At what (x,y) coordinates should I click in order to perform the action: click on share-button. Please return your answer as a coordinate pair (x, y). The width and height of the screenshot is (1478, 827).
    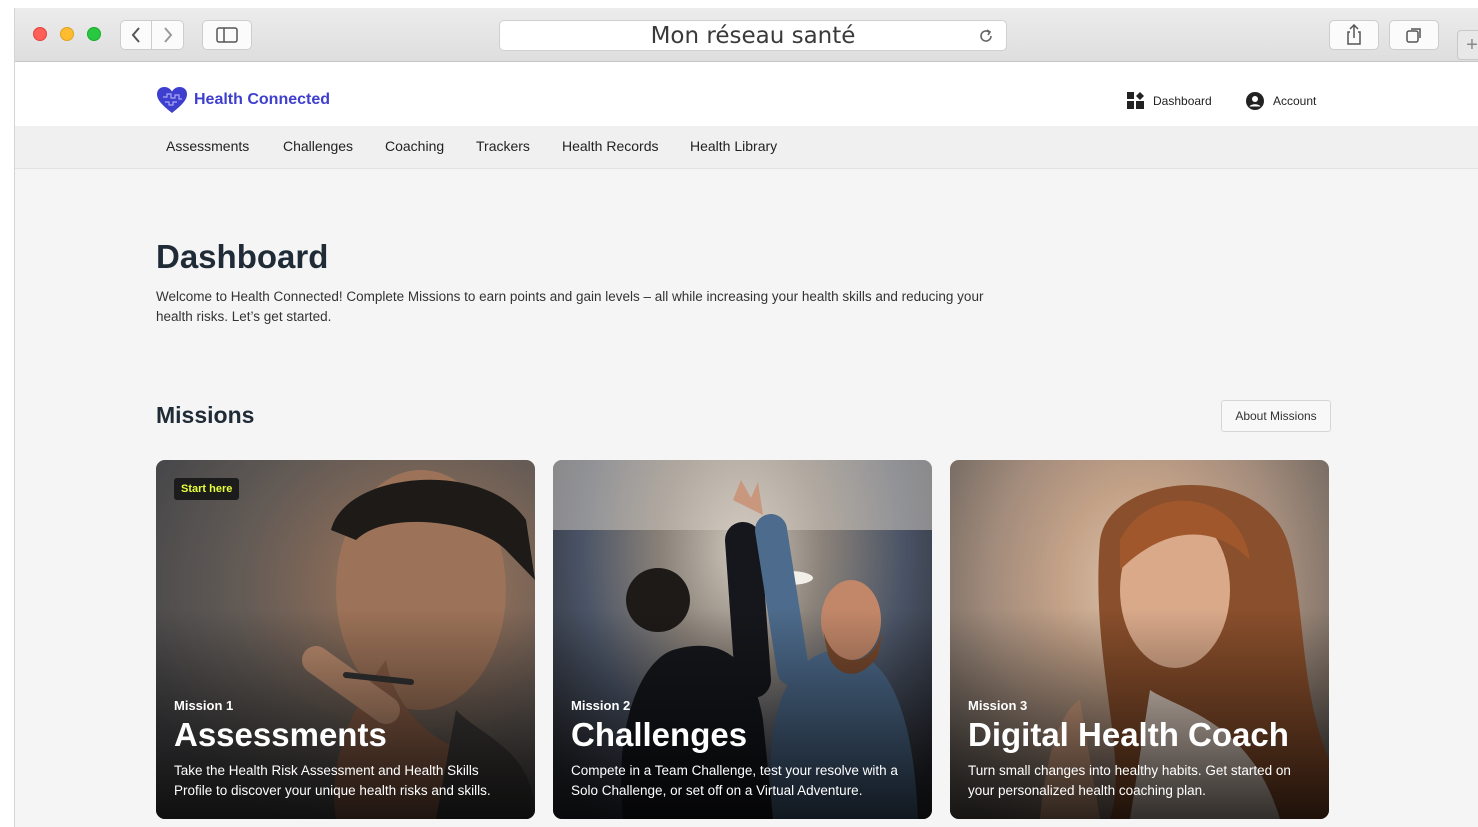
    Looking at the image, I should click on (1354, 35).